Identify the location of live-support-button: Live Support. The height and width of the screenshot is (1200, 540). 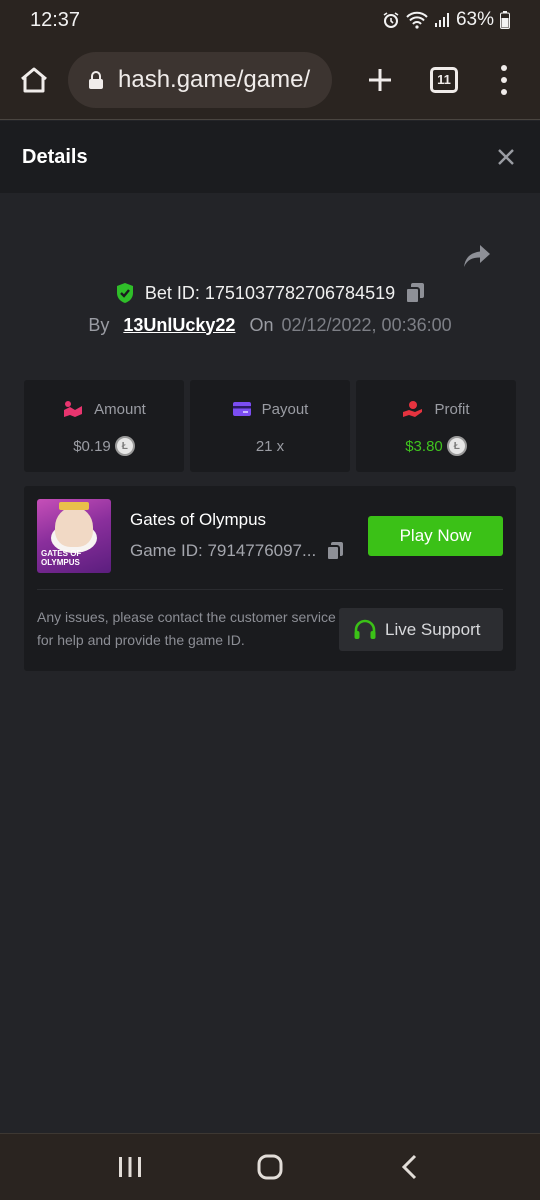
(421, 629).